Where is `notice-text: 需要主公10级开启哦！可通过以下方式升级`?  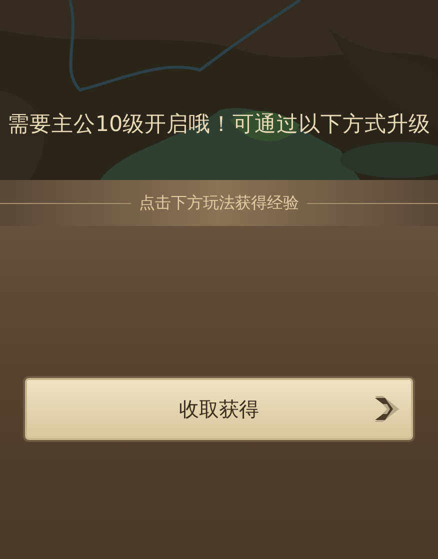
notice-text: 需要主公10级开启哦！可通过以下方式升级 is located at coordinates (219, 125).